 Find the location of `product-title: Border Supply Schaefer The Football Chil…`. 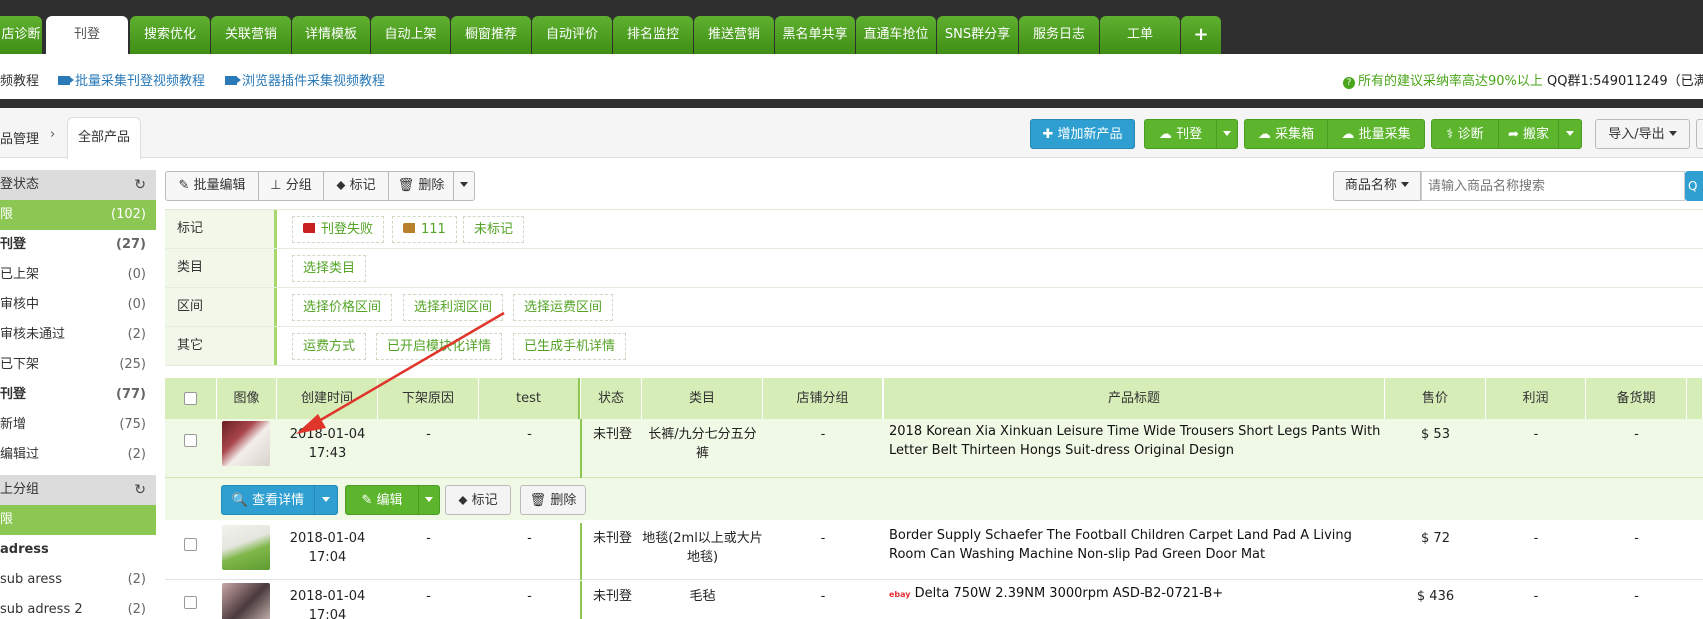

product-title: Border Supply Schaefer The Football Chil… is located at coordinates (1135, 545).